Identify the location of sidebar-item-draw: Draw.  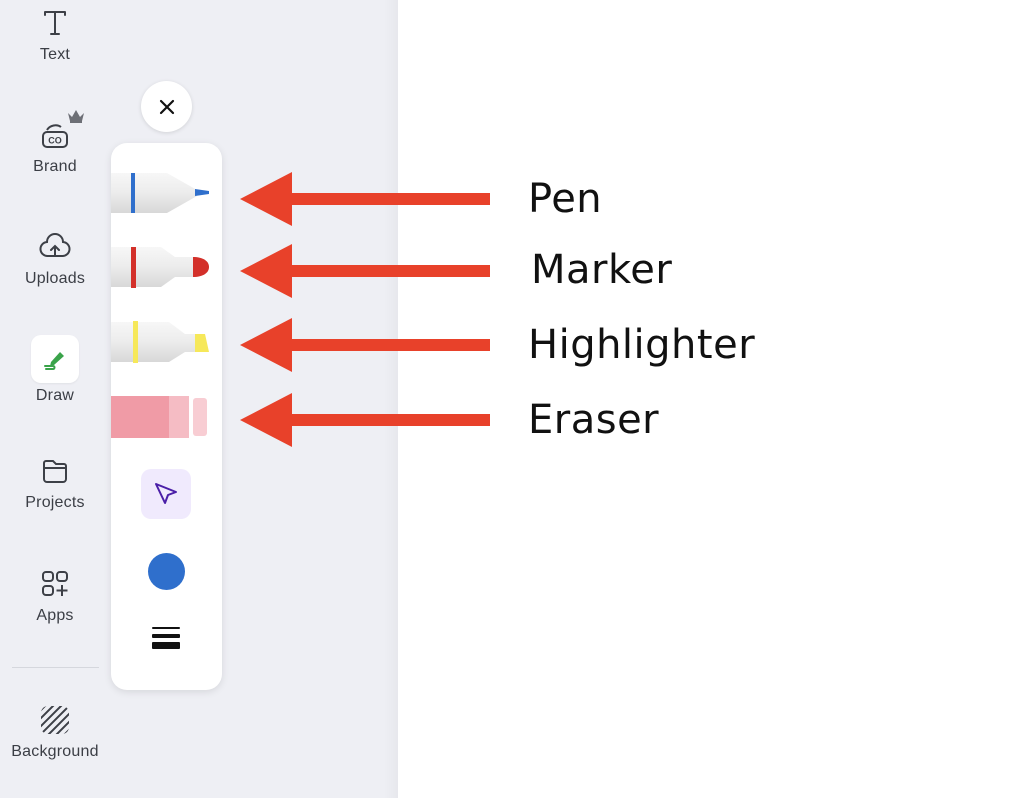
(55, 370).